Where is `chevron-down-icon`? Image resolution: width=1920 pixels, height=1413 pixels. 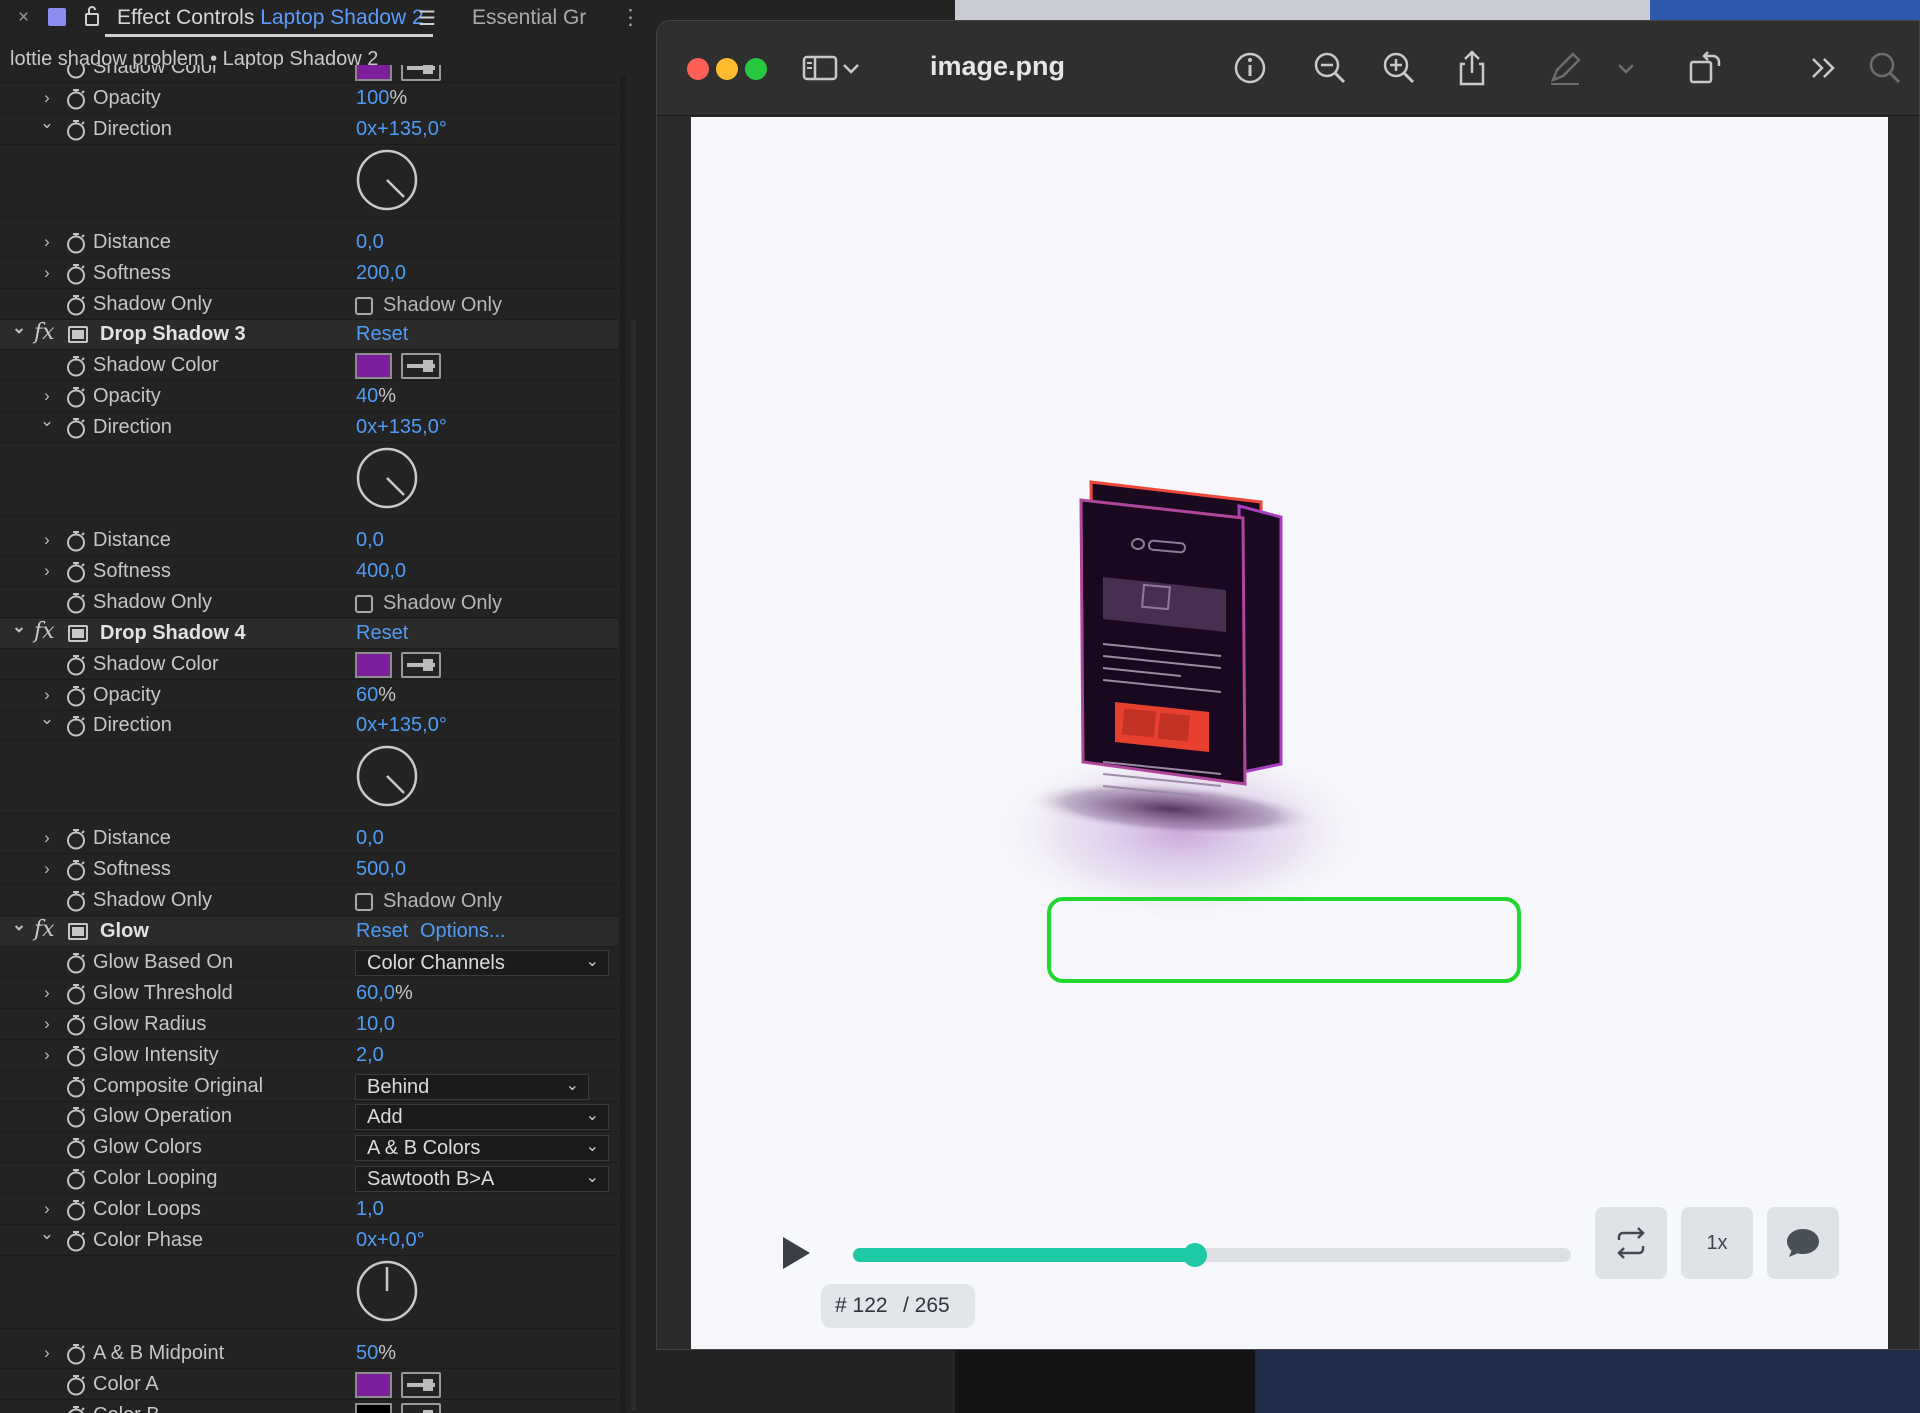 chevron-down-icon is located at coordinates (851, 68).